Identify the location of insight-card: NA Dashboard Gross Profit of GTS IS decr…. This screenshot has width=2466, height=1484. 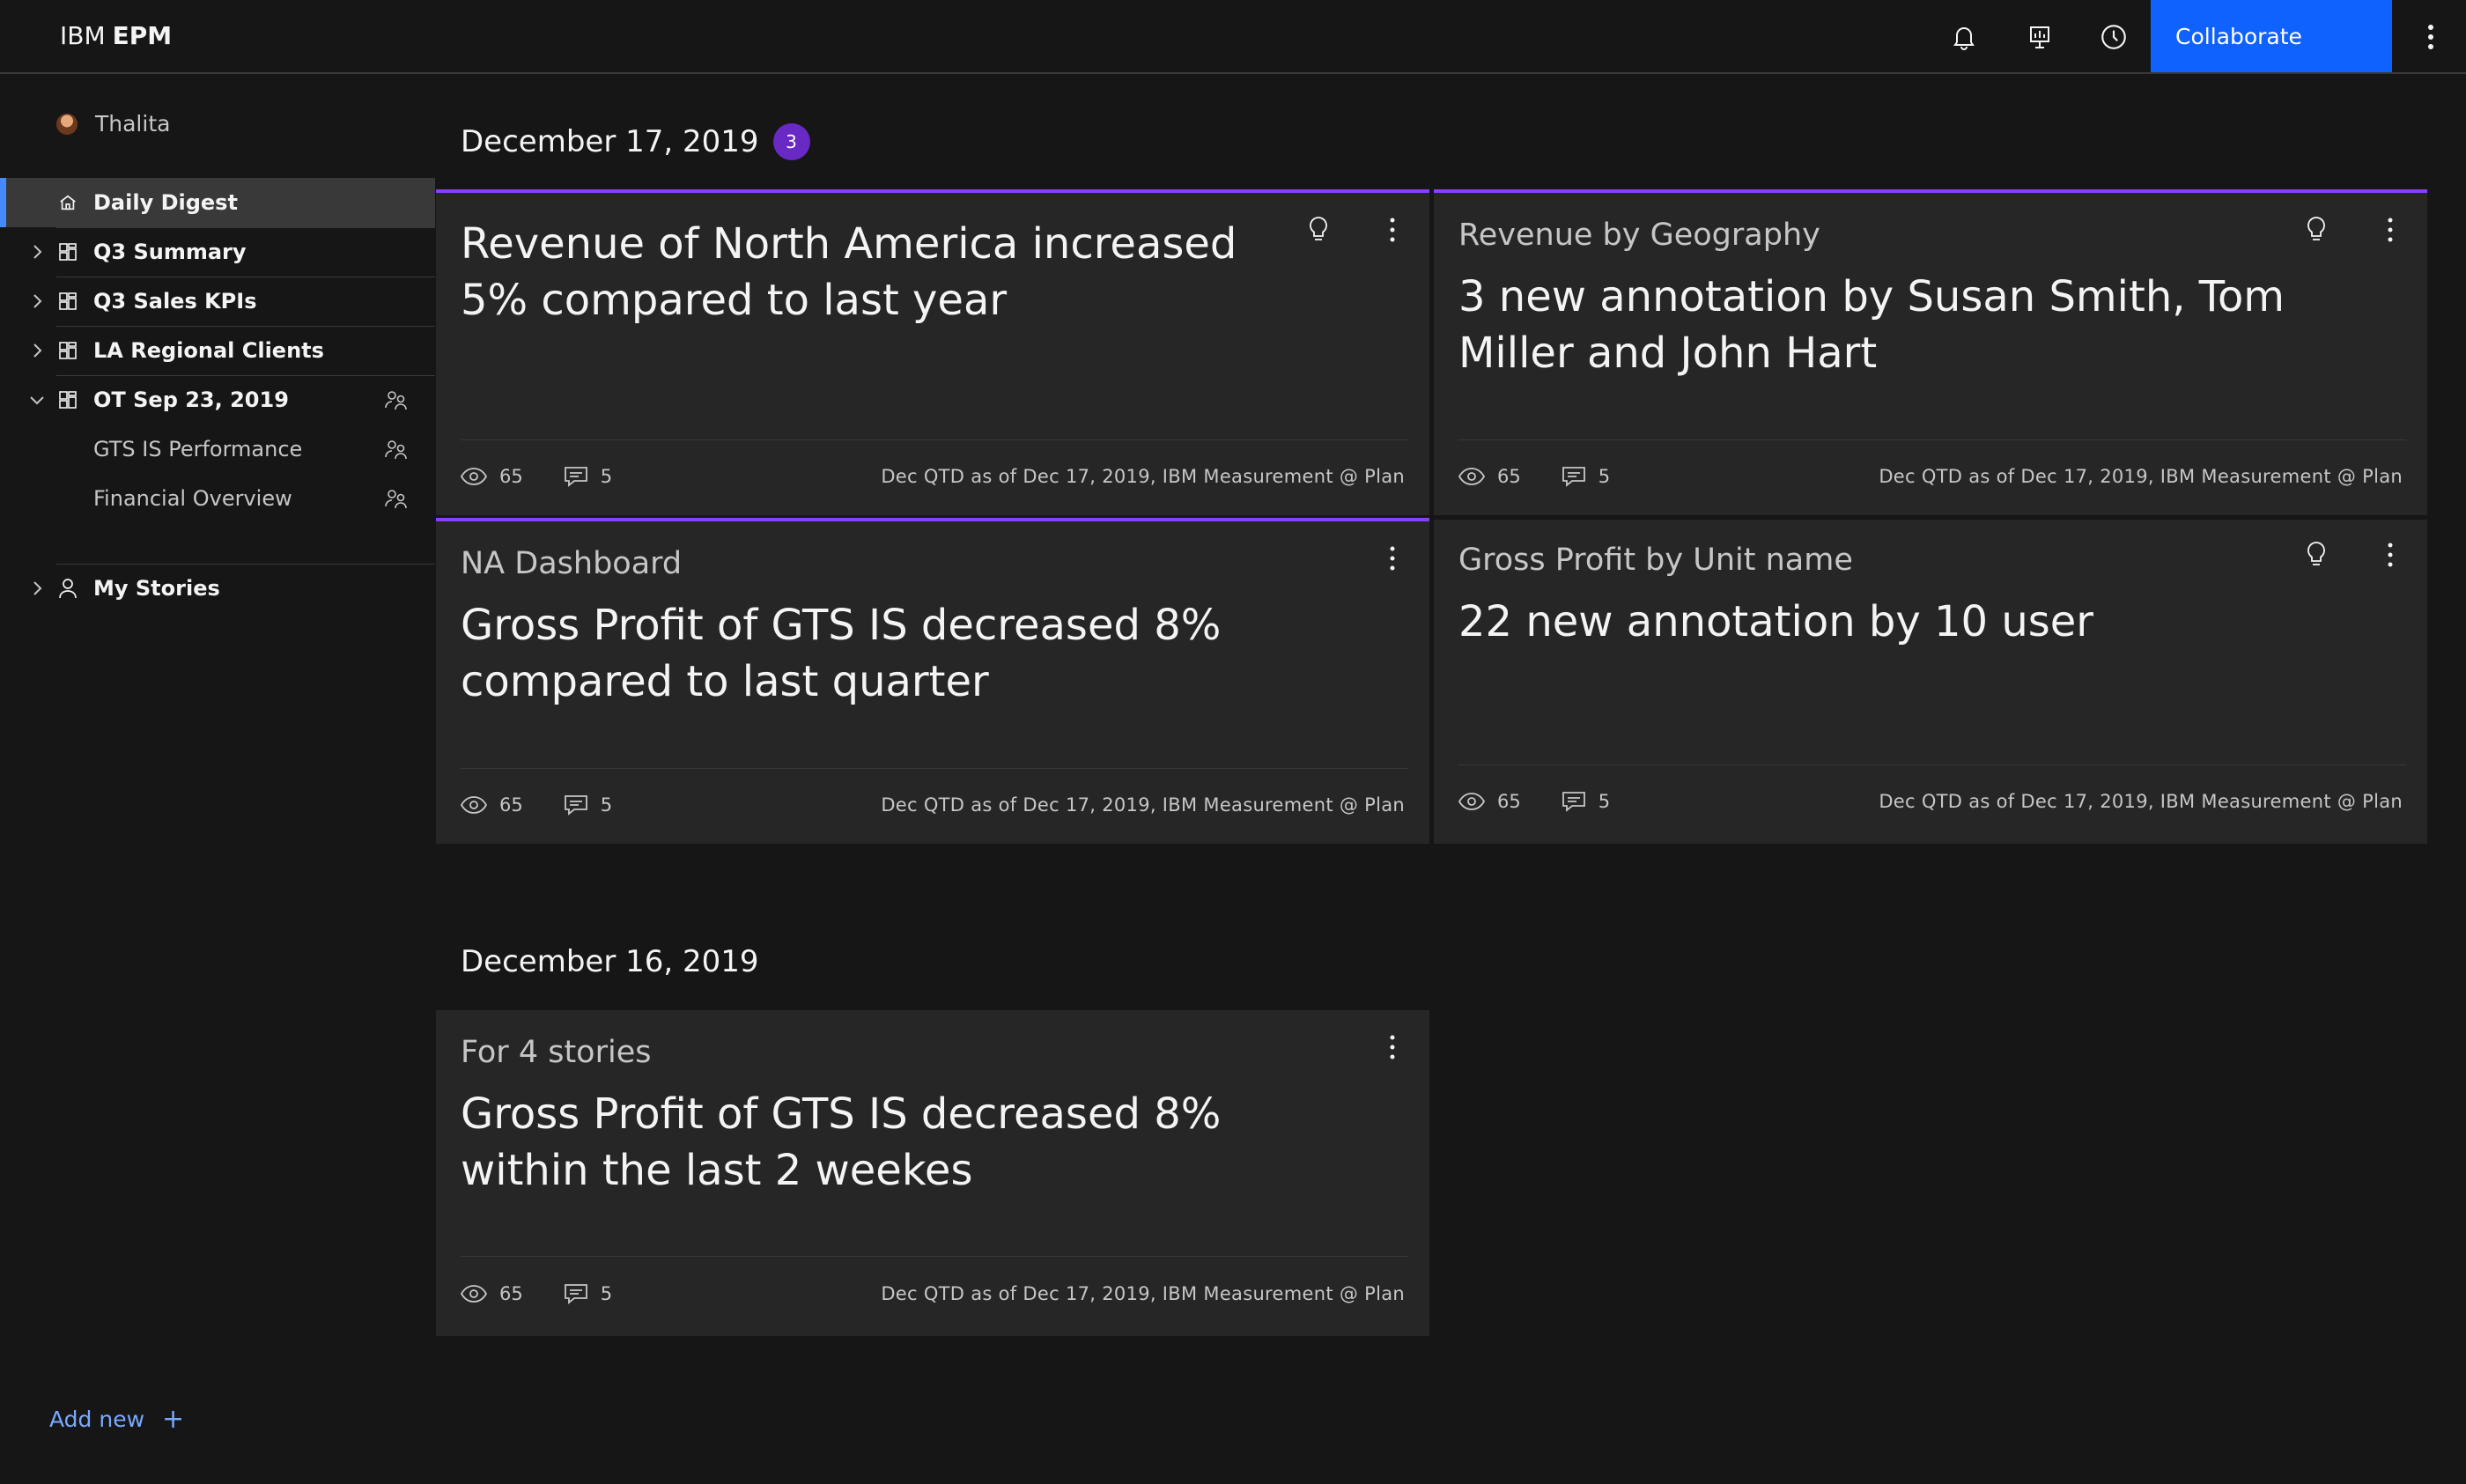
(932, 681).